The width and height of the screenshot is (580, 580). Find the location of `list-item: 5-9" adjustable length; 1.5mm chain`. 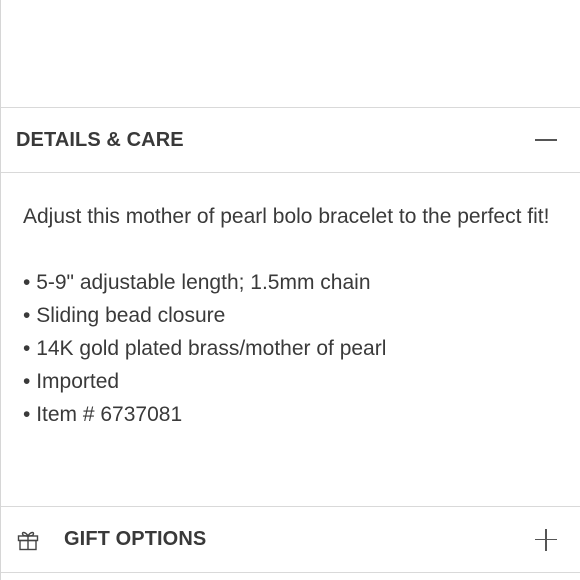

list-item: 5-9" adjustable length; 1.5mm chain is located at coordinates (288, 282).